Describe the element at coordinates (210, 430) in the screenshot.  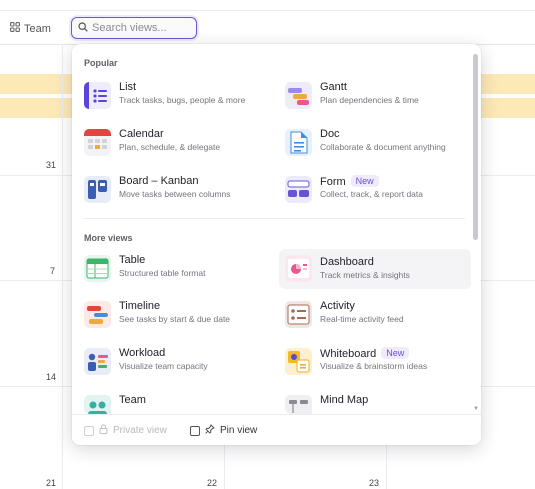
I see `pin-icon` at that location.